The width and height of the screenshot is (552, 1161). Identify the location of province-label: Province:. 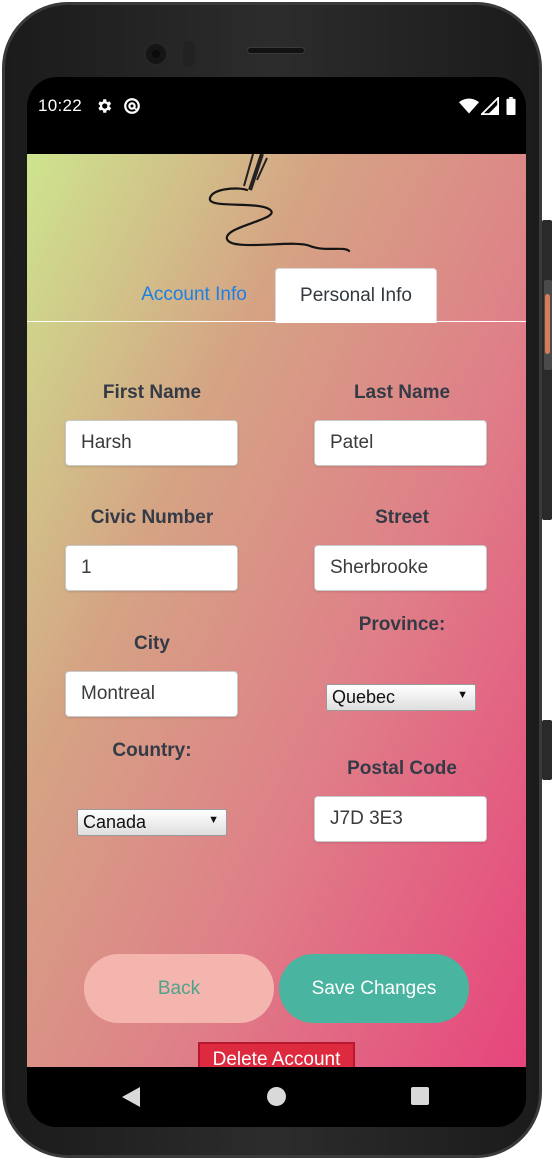
(402, 624).